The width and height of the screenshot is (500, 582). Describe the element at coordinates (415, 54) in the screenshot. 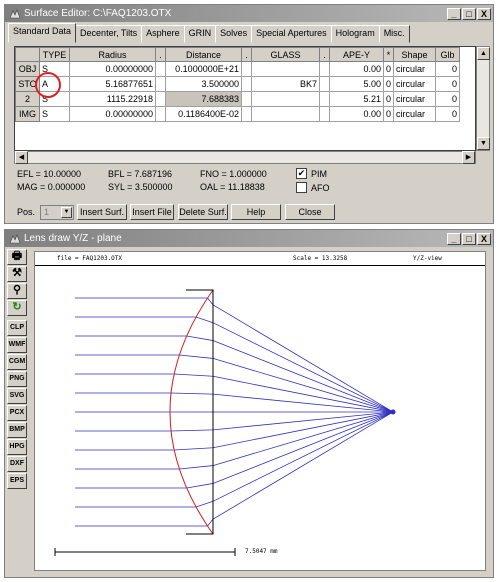

I see `col-shape: Shape` at that location.